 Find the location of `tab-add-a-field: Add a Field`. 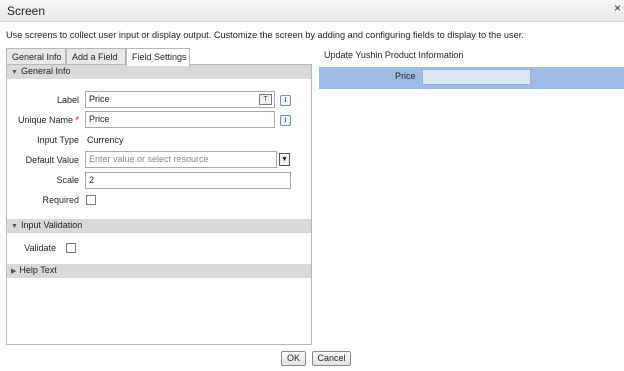

tab-add-a-field: Add a Field is located at coordinates (96, 56).